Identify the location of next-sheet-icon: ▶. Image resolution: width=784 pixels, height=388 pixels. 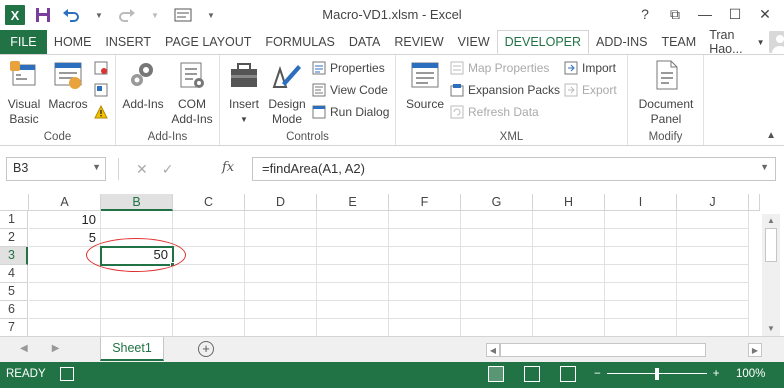
(56, 348).